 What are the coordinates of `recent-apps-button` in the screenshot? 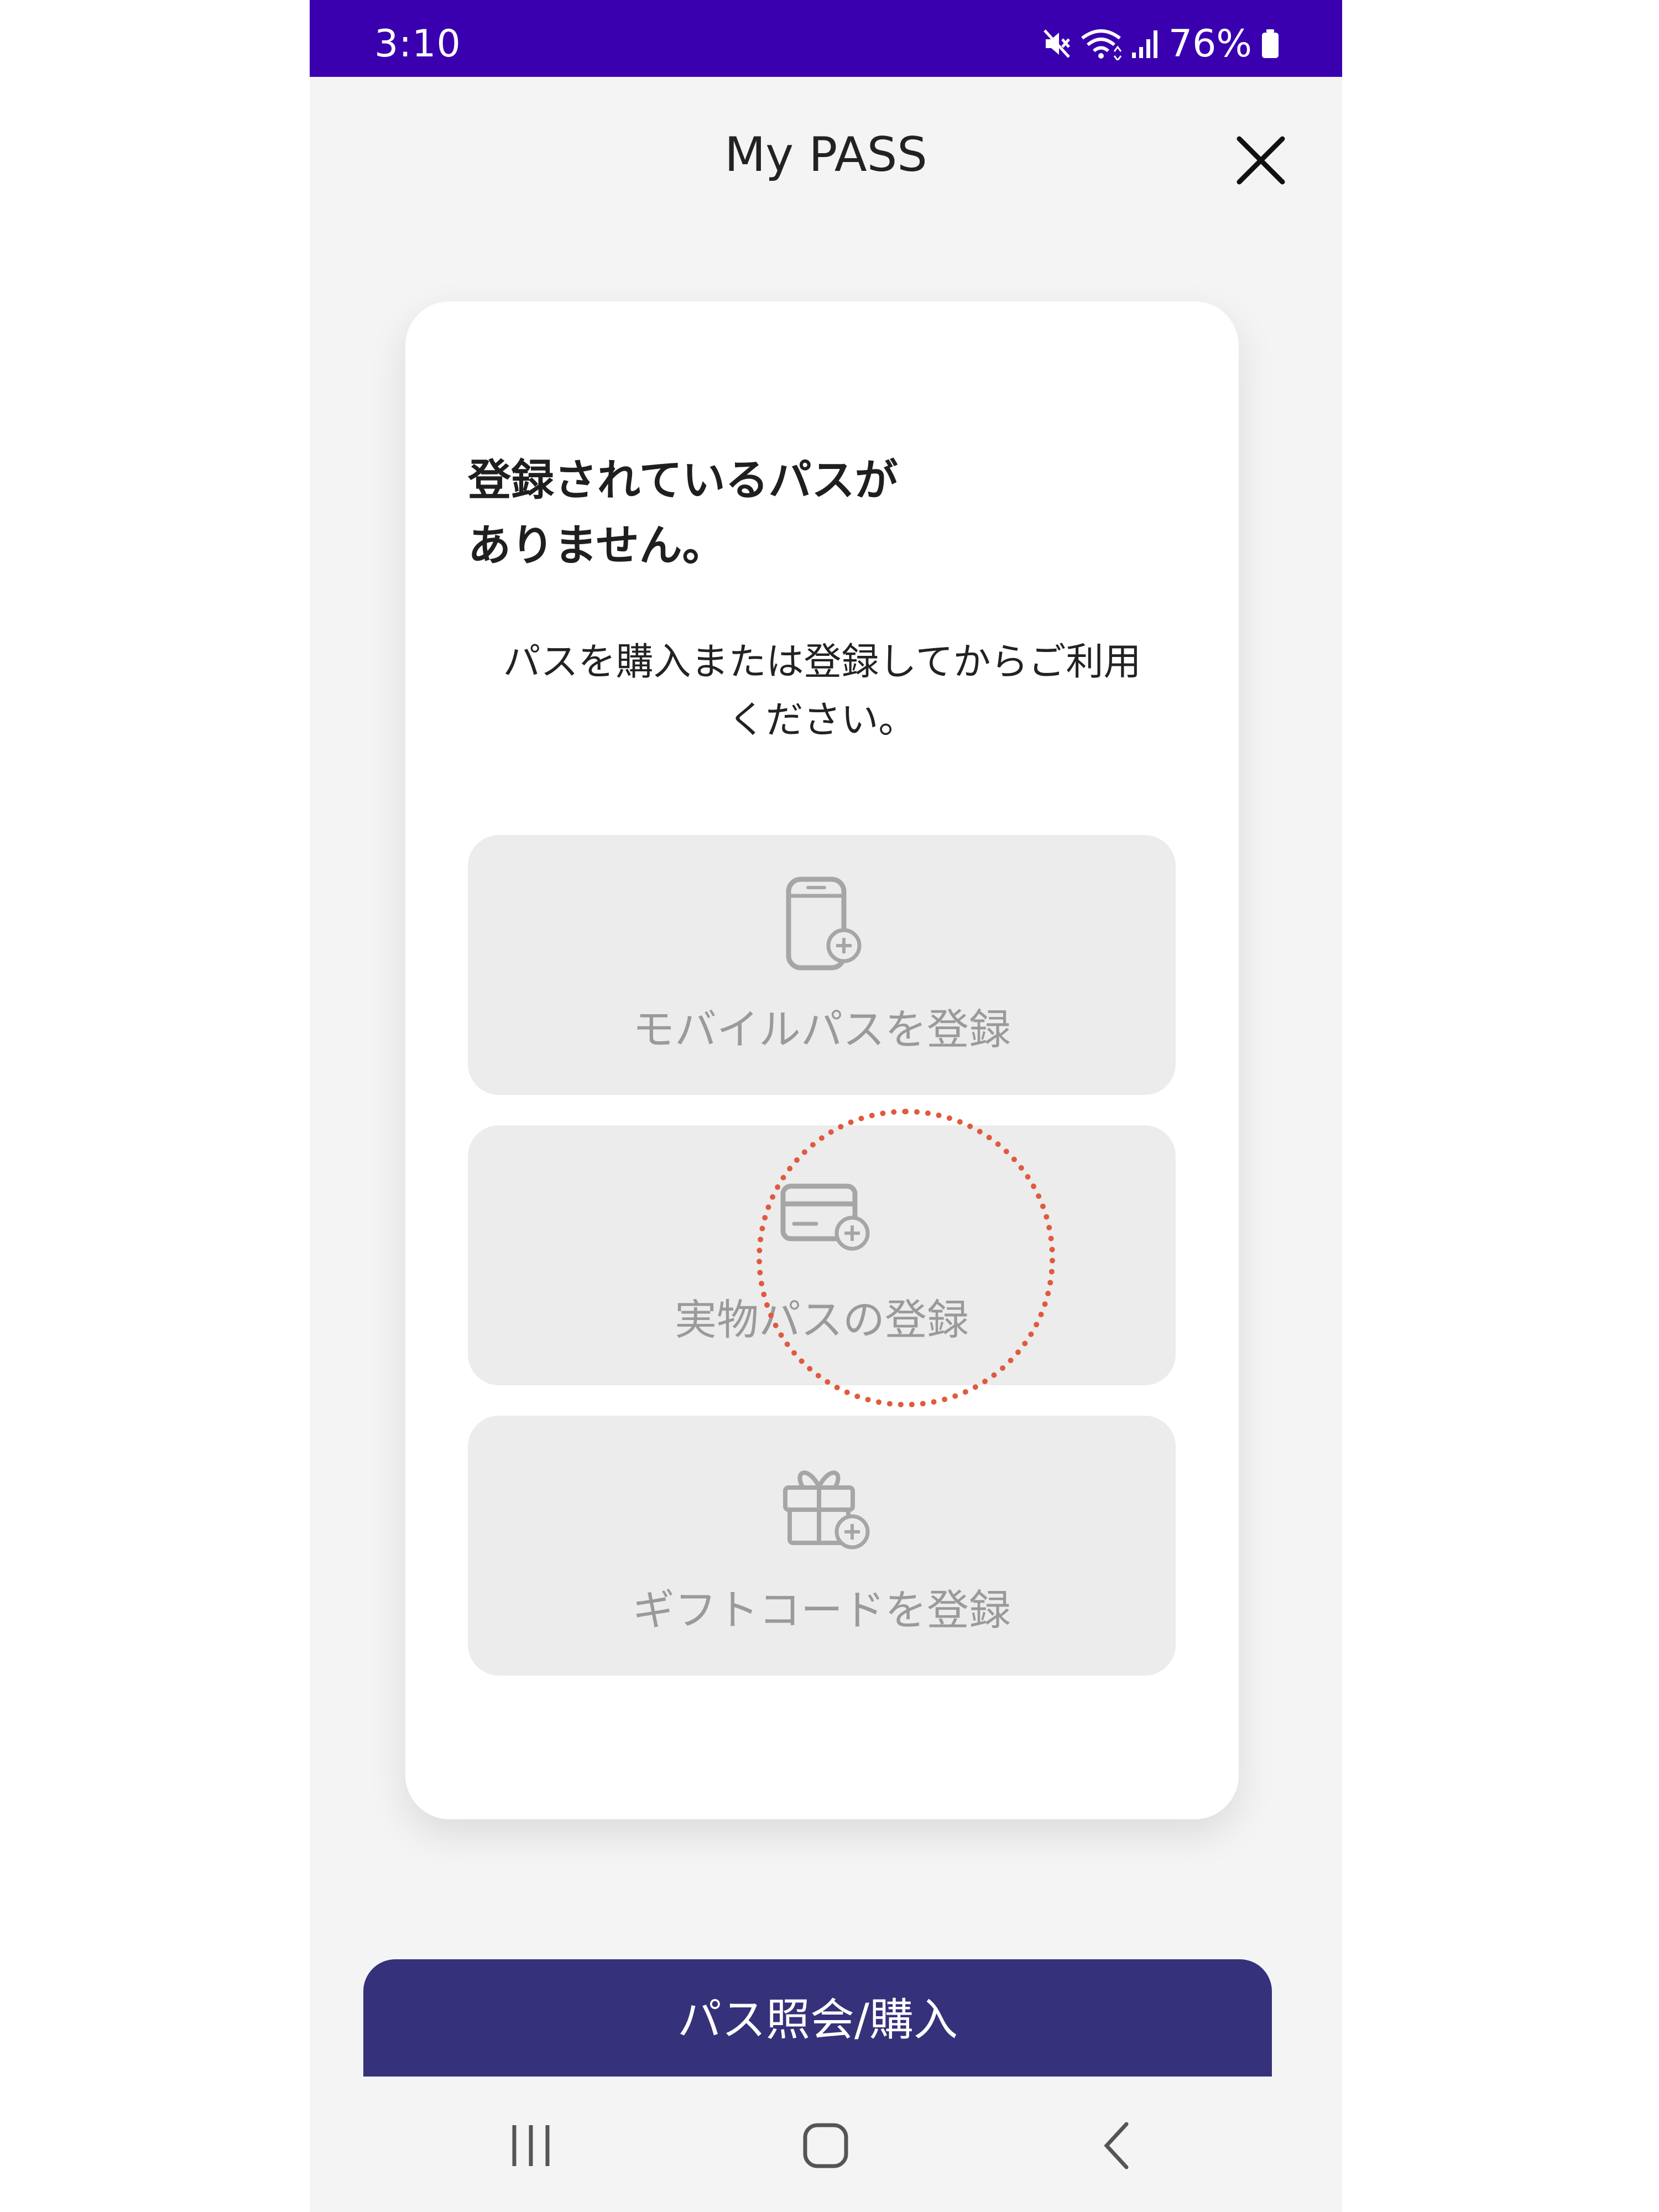 It's located at (531, 2145).